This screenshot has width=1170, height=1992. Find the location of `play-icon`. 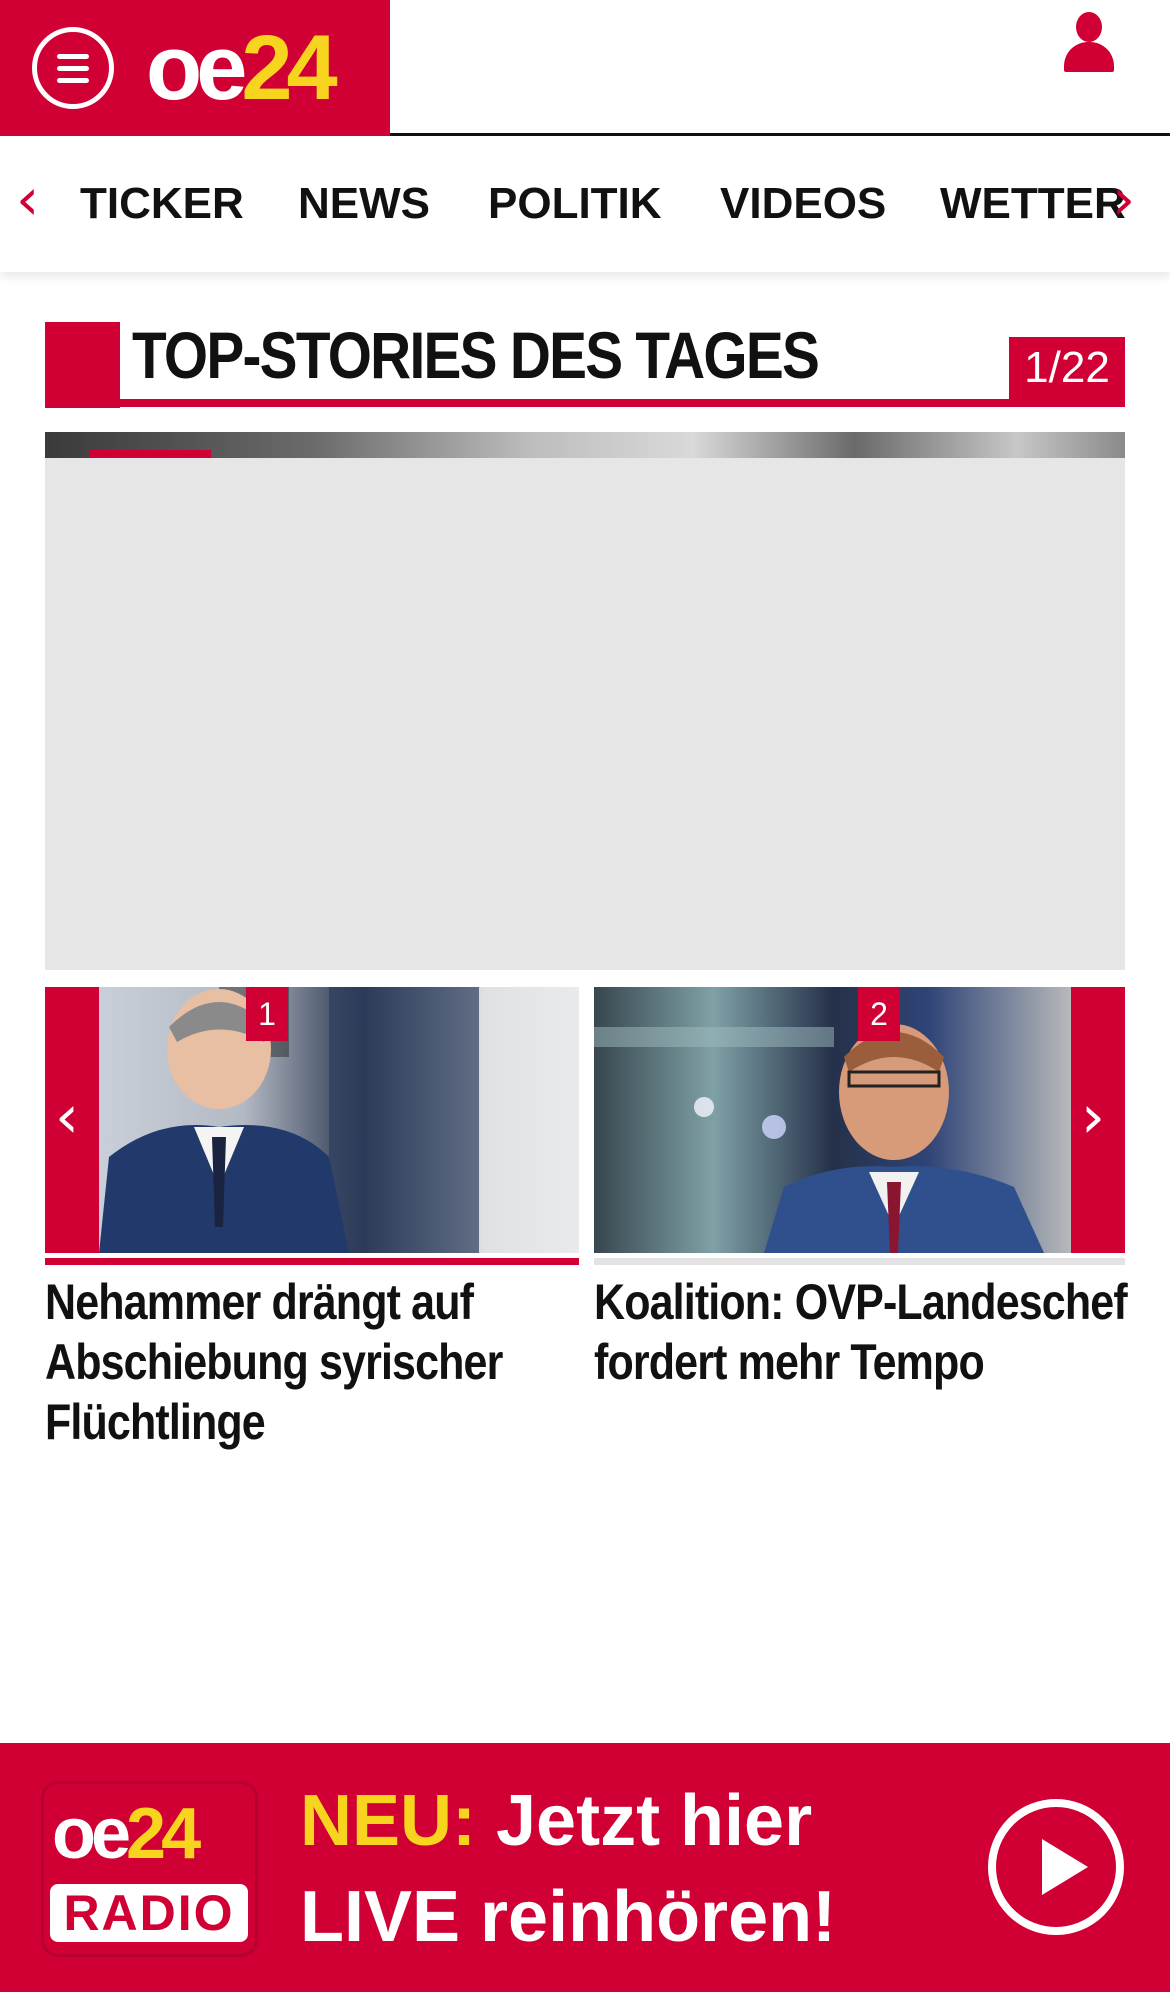

play-icon is located at coordinates (1056, 1867).